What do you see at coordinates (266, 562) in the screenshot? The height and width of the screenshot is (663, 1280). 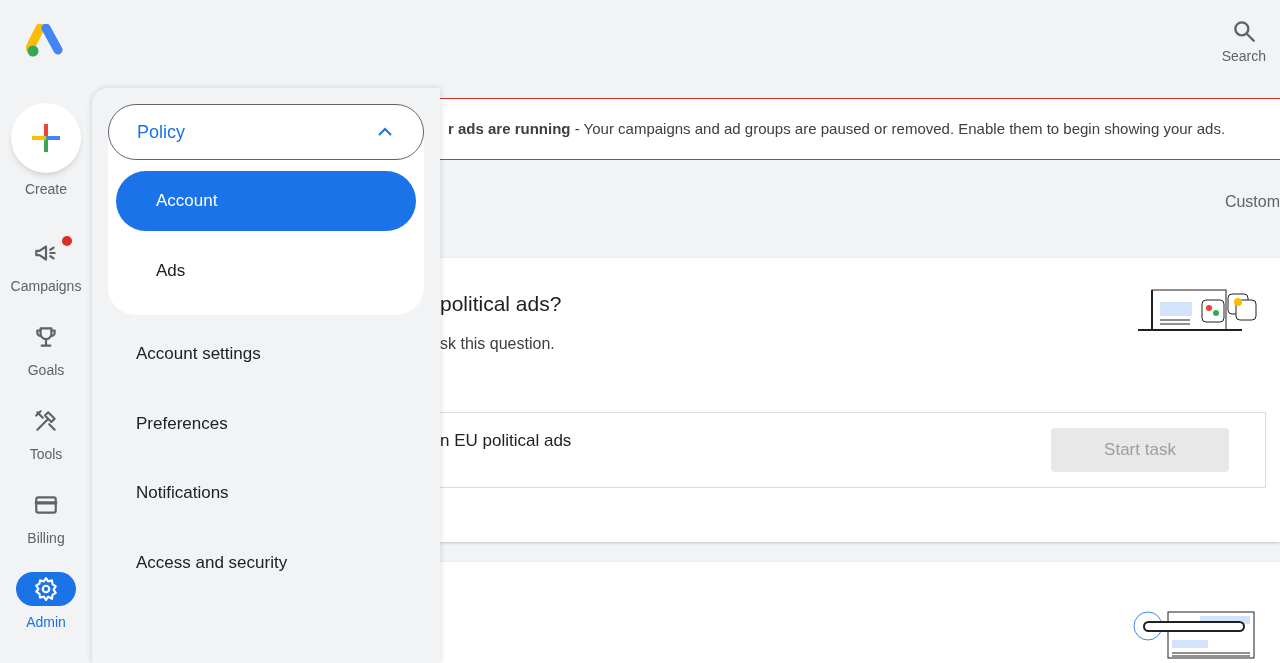 I see `menu-item: Access and security` at bounding box center [266, 562].